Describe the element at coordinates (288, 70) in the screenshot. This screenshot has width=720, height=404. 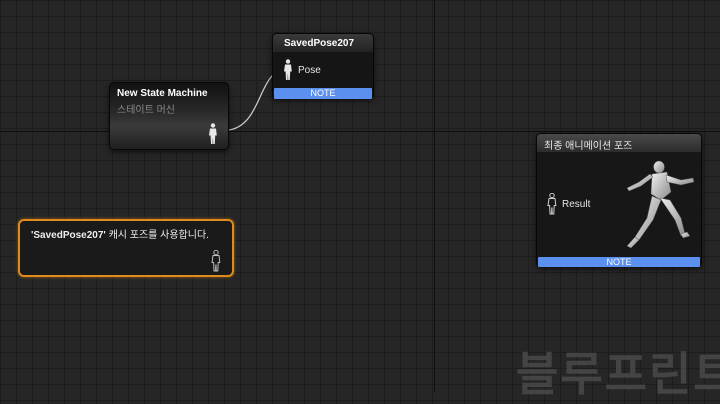
I see `pose-input-pin-icon` at that location.